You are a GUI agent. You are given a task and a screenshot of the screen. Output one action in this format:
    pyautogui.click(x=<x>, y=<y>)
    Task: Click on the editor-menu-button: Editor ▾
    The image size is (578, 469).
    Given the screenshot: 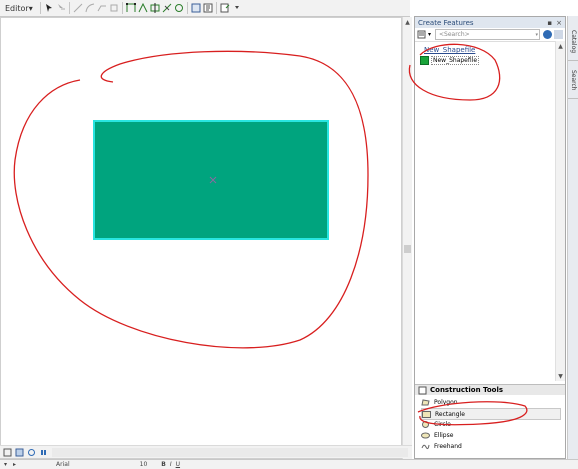 What is the action you would take?
    pyautogui.click(x=19, y=8)
    